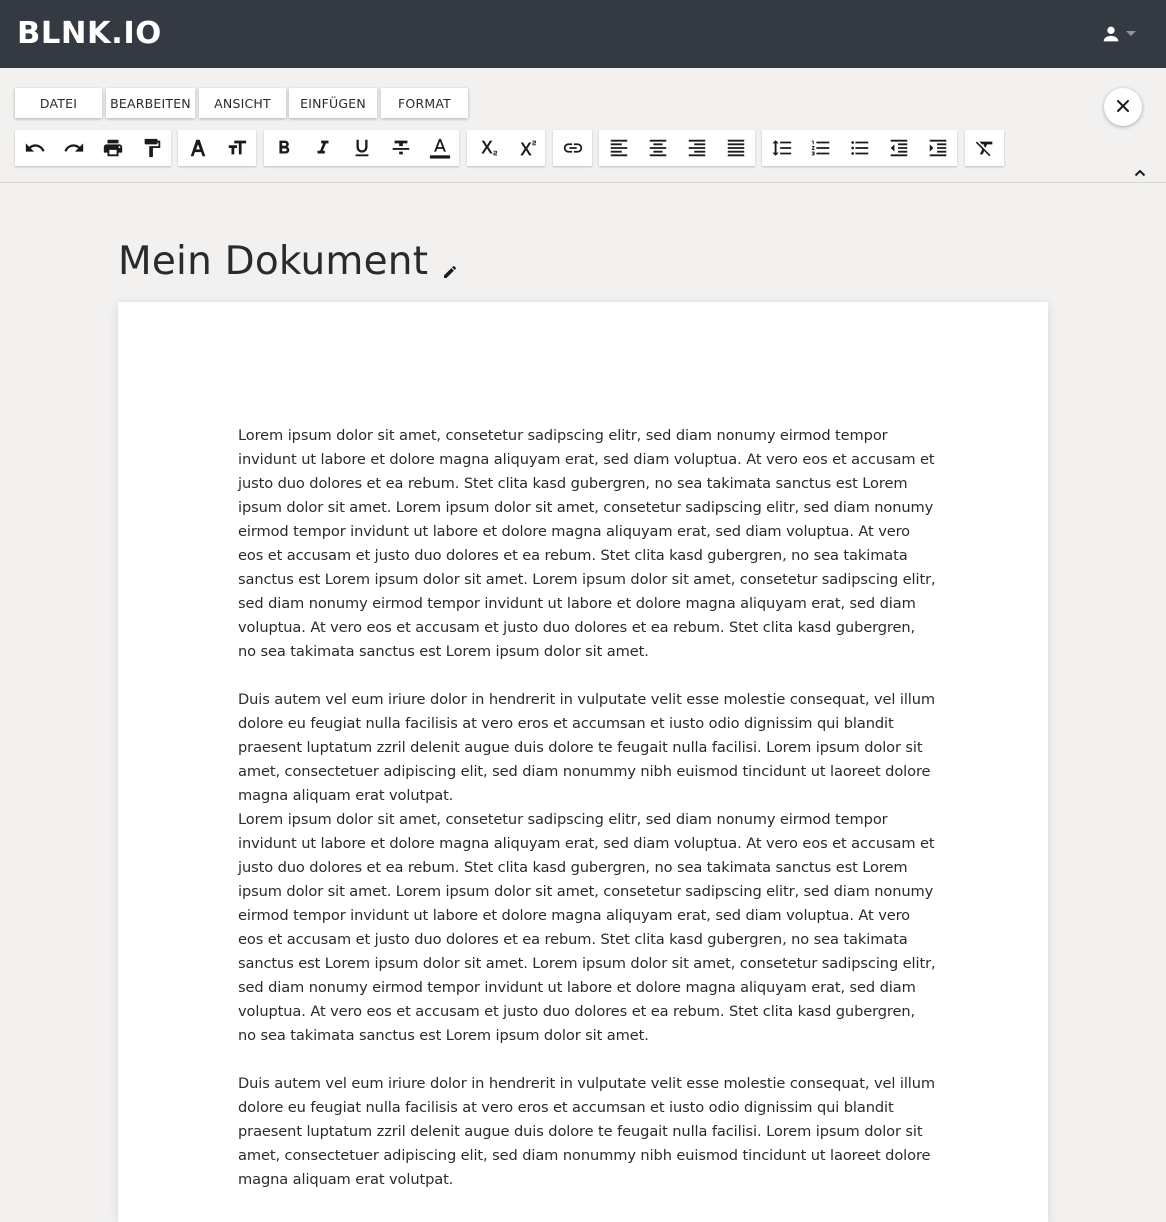 The image size is (1166, 1222). I want to click on font-family-button, so click(197, 148).